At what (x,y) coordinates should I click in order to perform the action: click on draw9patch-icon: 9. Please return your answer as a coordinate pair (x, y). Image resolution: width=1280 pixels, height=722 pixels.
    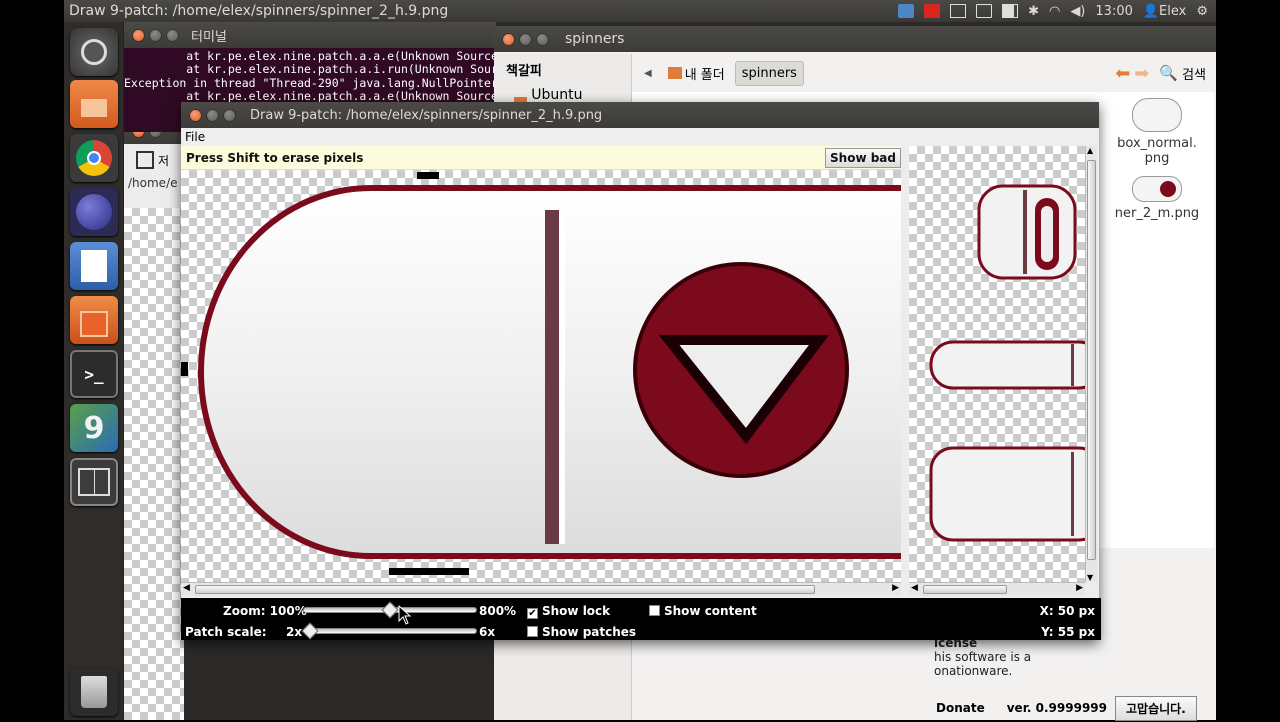
    Looking at the image, I should click on (94, 428).